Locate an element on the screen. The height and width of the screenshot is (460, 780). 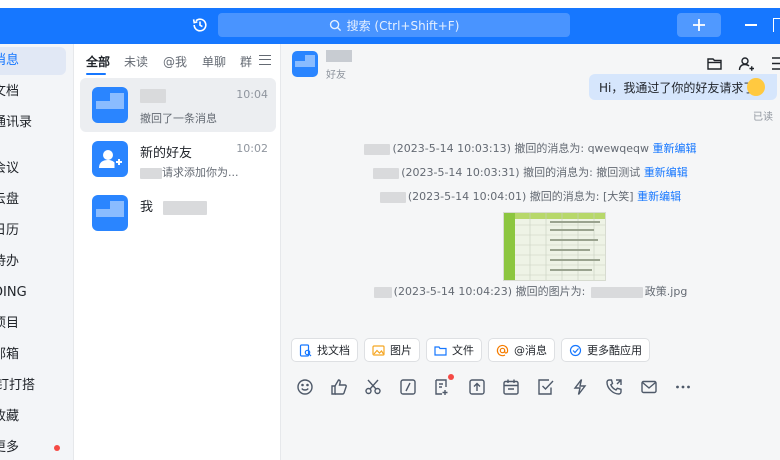
search-icon is located at coordinates (335, 25).